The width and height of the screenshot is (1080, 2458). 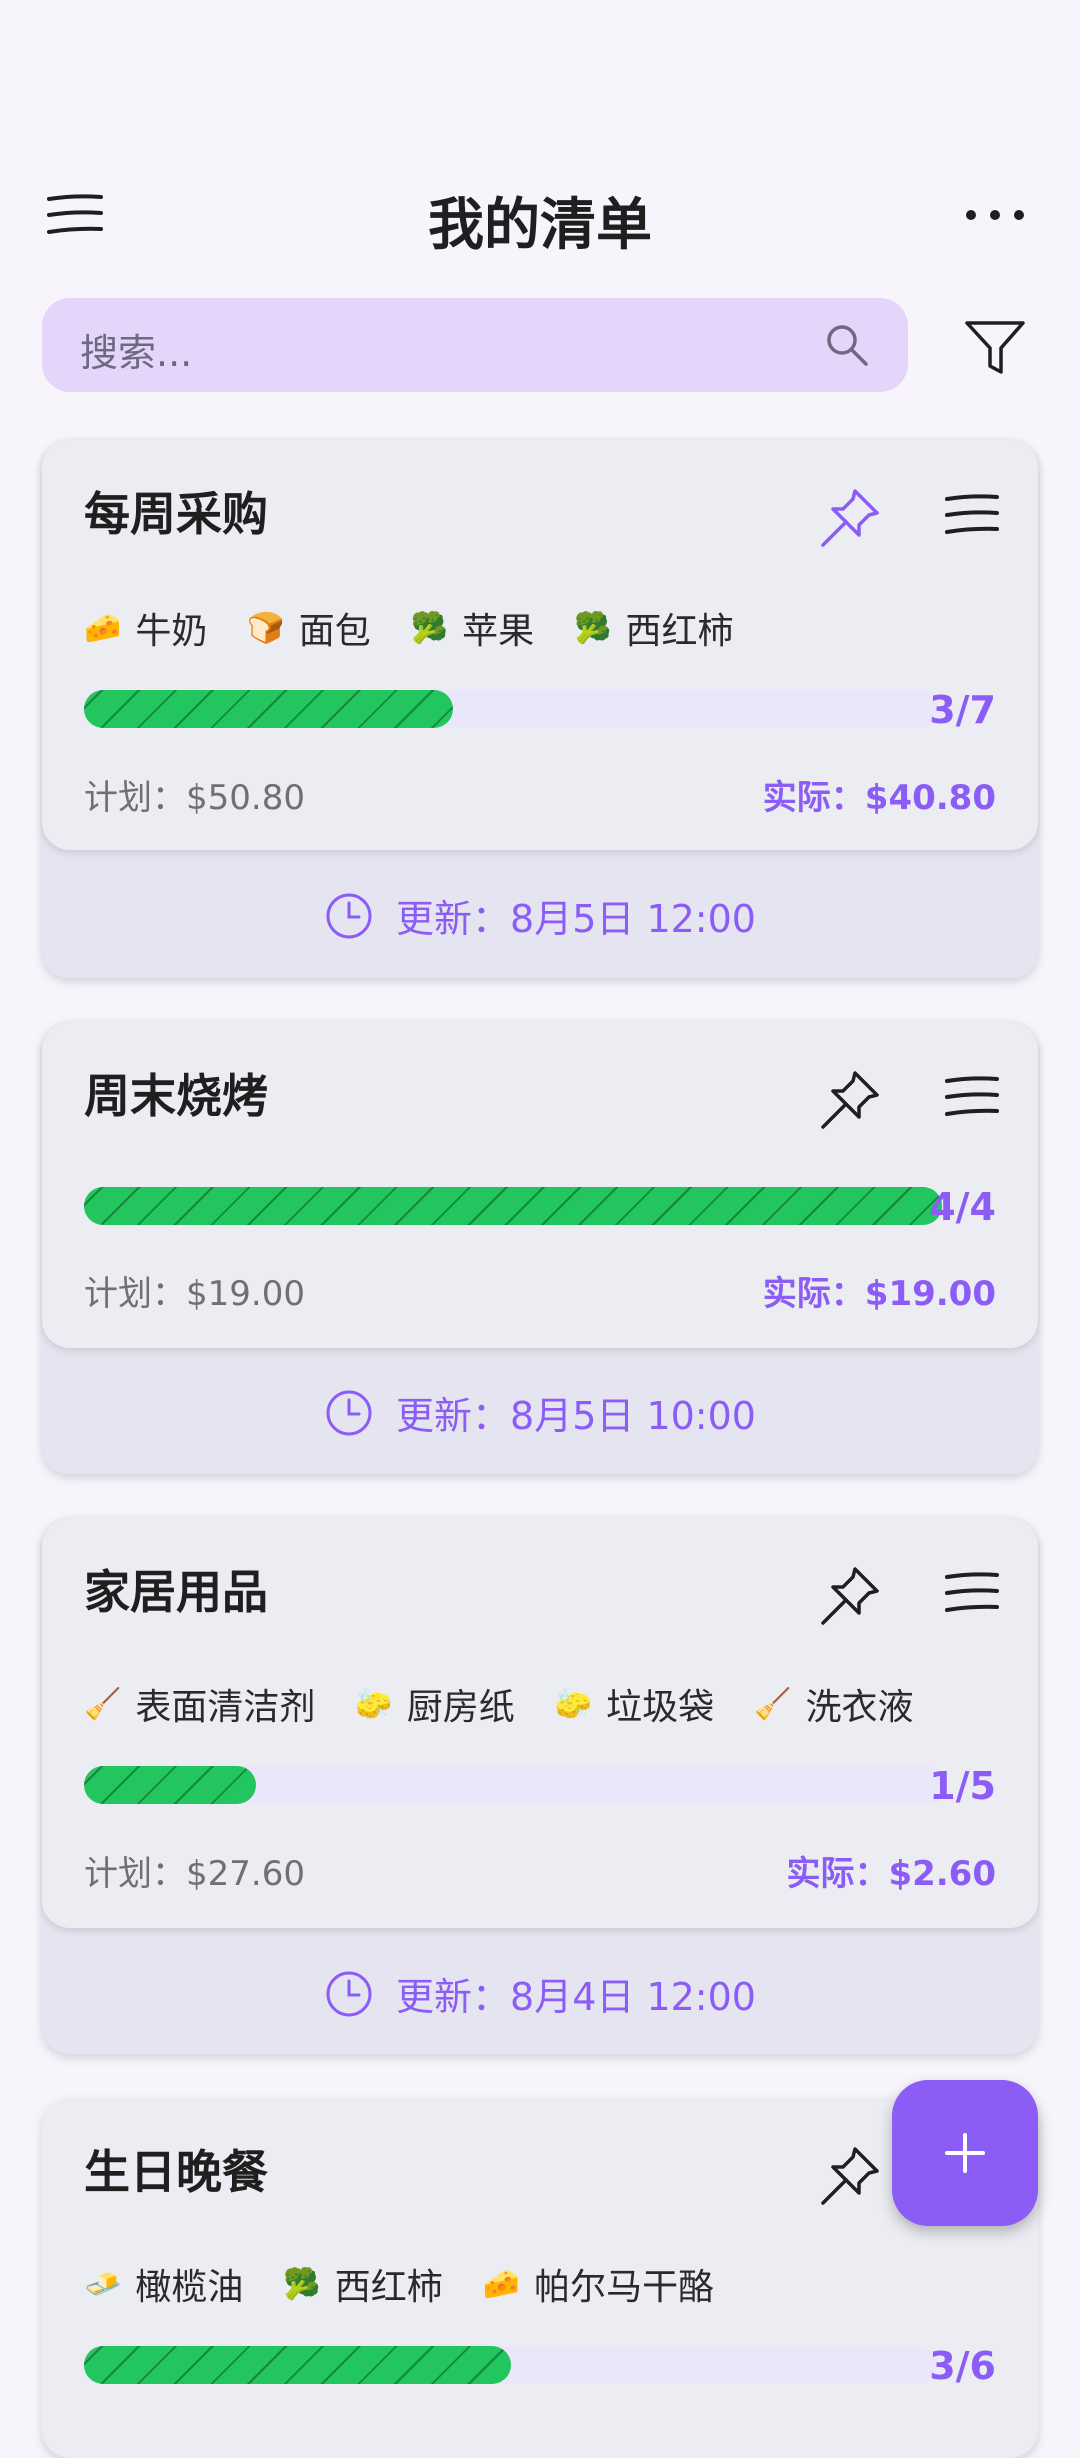 What do you see at coordinates (576, 1416) in the screenshot?
I see `updated-label: 更新：8月5日 10:00` at bounding box center [576, 1416].